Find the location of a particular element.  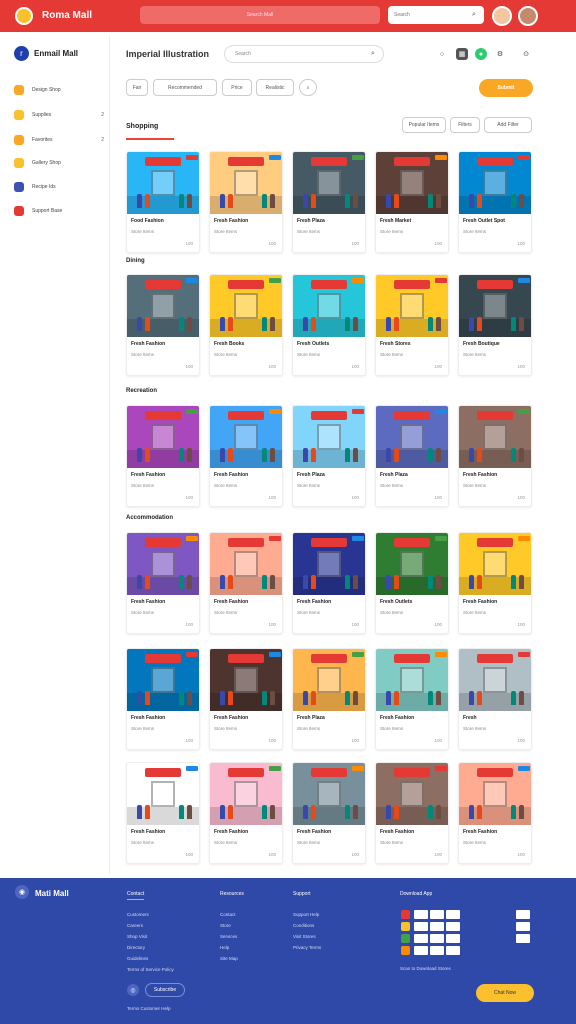

sidebar-item-2: Favorites 2 is located at coordinates (59, 140).